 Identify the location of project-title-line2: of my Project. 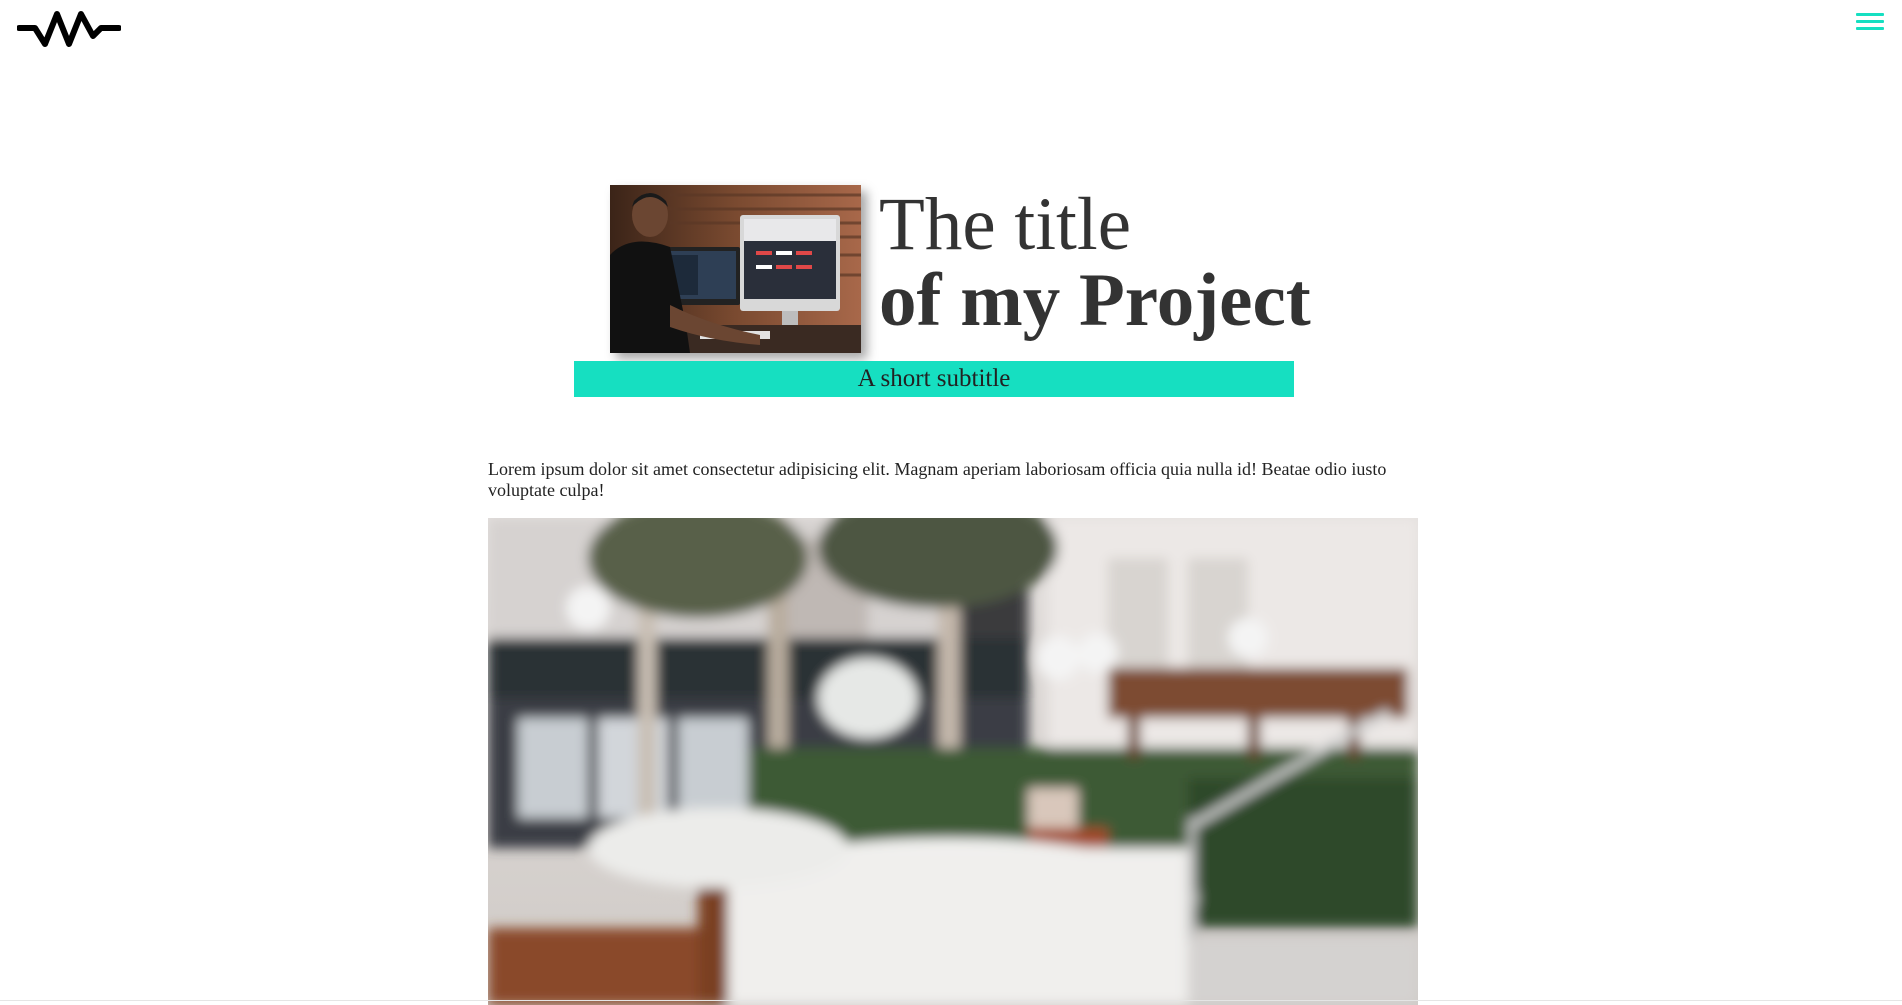
(1095, 300).